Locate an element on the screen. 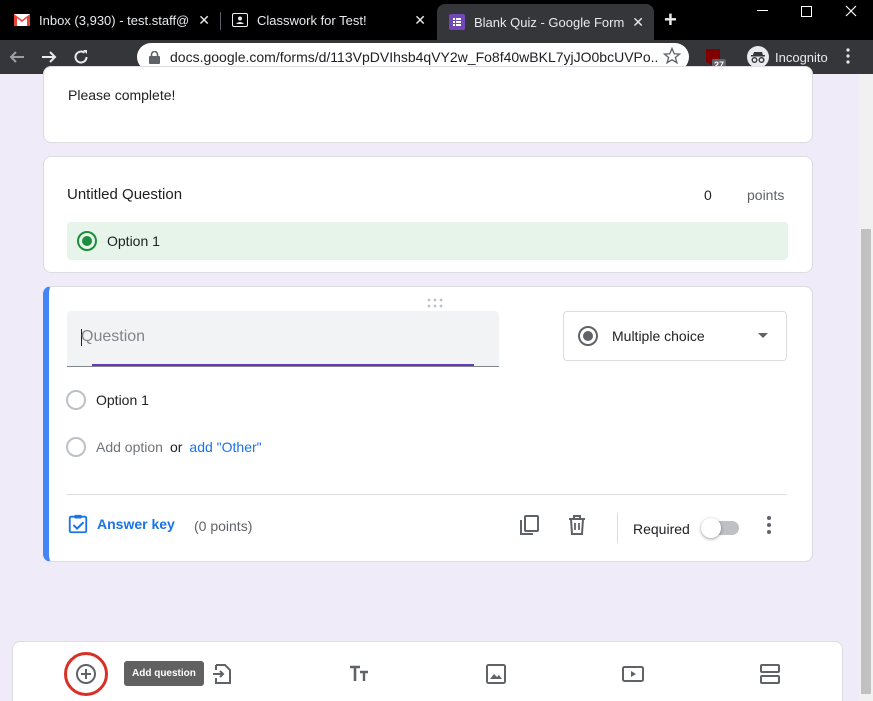 The height and width of the screenshot is (701, 873). answer-key-icon is located at coordinates (78, 524).